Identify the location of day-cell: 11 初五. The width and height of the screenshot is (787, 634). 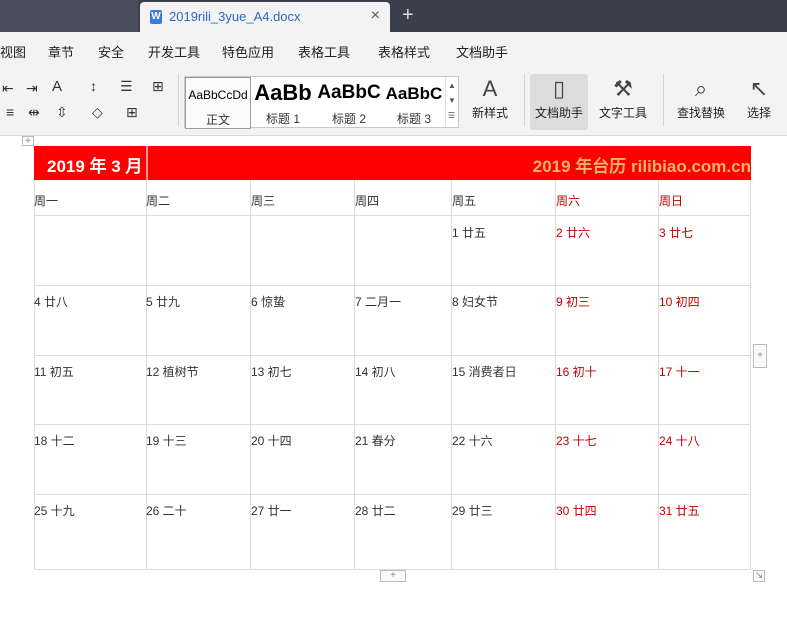
(54, 372).